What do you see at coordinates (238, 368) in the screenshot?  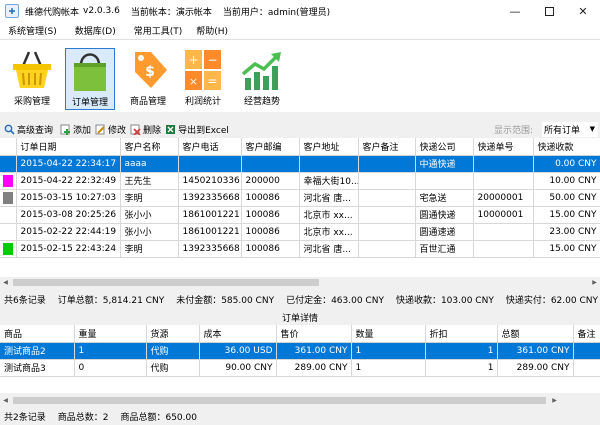 I see `cell: 90.00 CNY` at bounding box center [238, 368].